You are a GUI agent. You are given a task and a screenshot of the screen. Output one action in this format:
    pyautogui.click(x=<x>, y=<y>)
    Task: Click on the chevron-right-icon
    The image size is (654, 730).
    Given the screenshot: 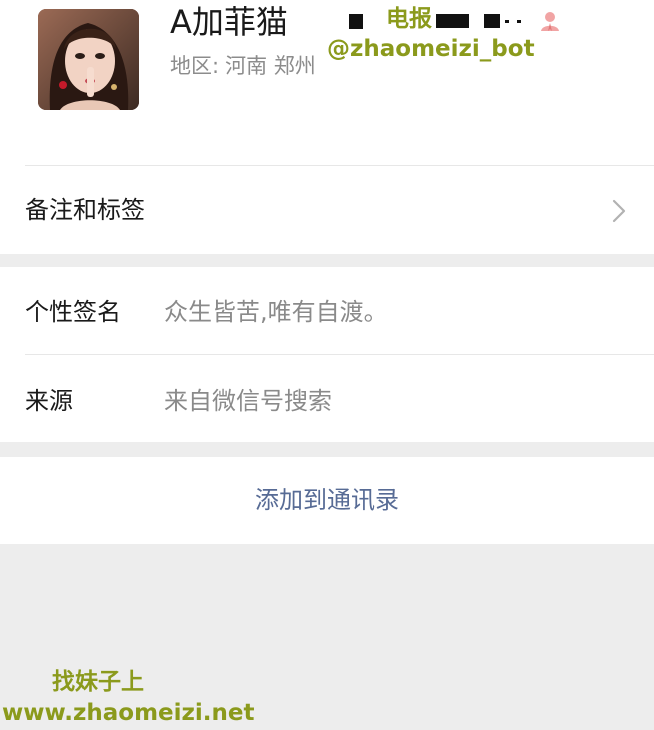 What is the action you would take?
    pyautogui.click(x=619, y=211)
    